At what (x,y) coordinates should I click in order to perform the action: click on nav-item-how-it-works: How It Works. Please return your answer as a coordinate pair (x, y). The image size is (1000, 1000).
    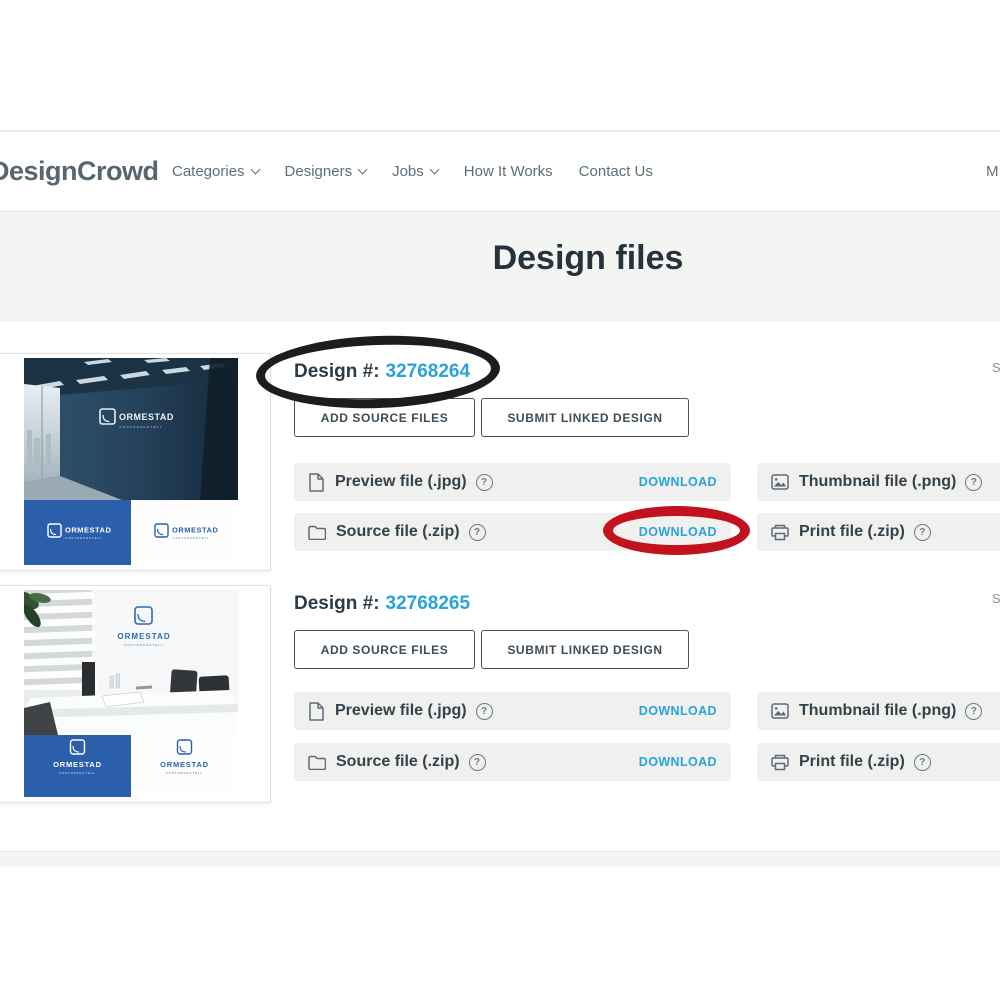
    Looking at the image, I should click on (508, 171).